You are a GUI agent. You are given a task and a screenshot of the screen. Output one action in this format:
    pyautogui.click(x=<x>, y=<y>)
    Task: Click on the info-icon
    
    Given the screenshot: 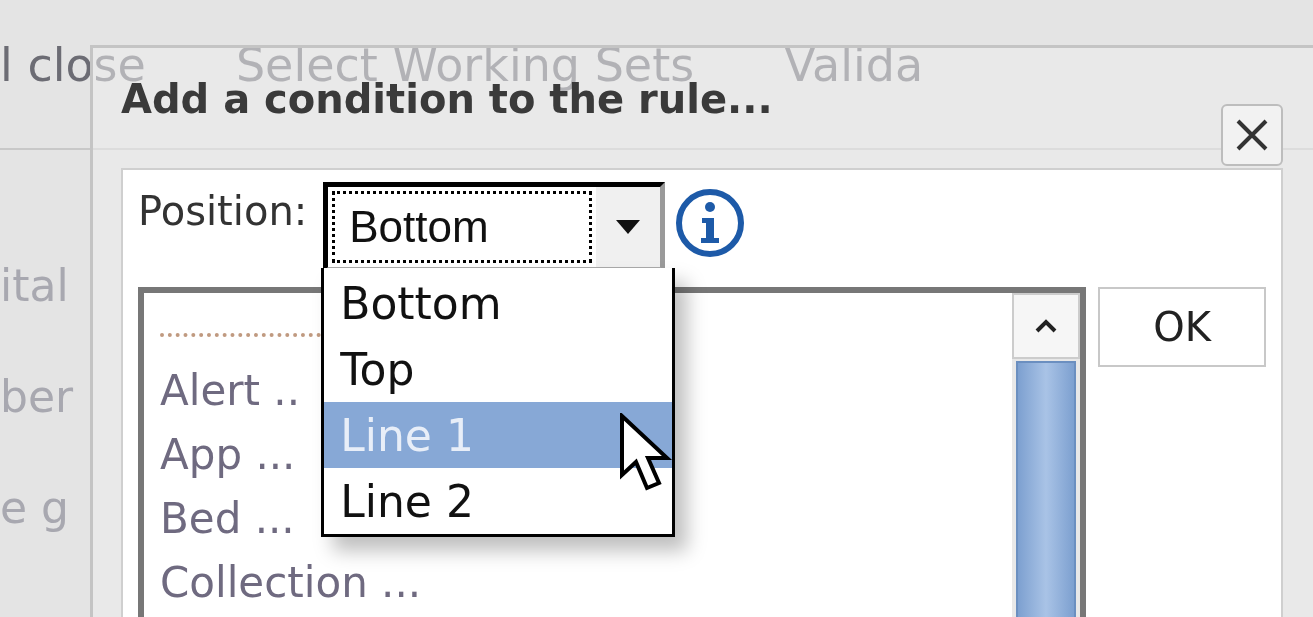 What is the action you would take?
    pyautogui.click(x=710, y=223)
    